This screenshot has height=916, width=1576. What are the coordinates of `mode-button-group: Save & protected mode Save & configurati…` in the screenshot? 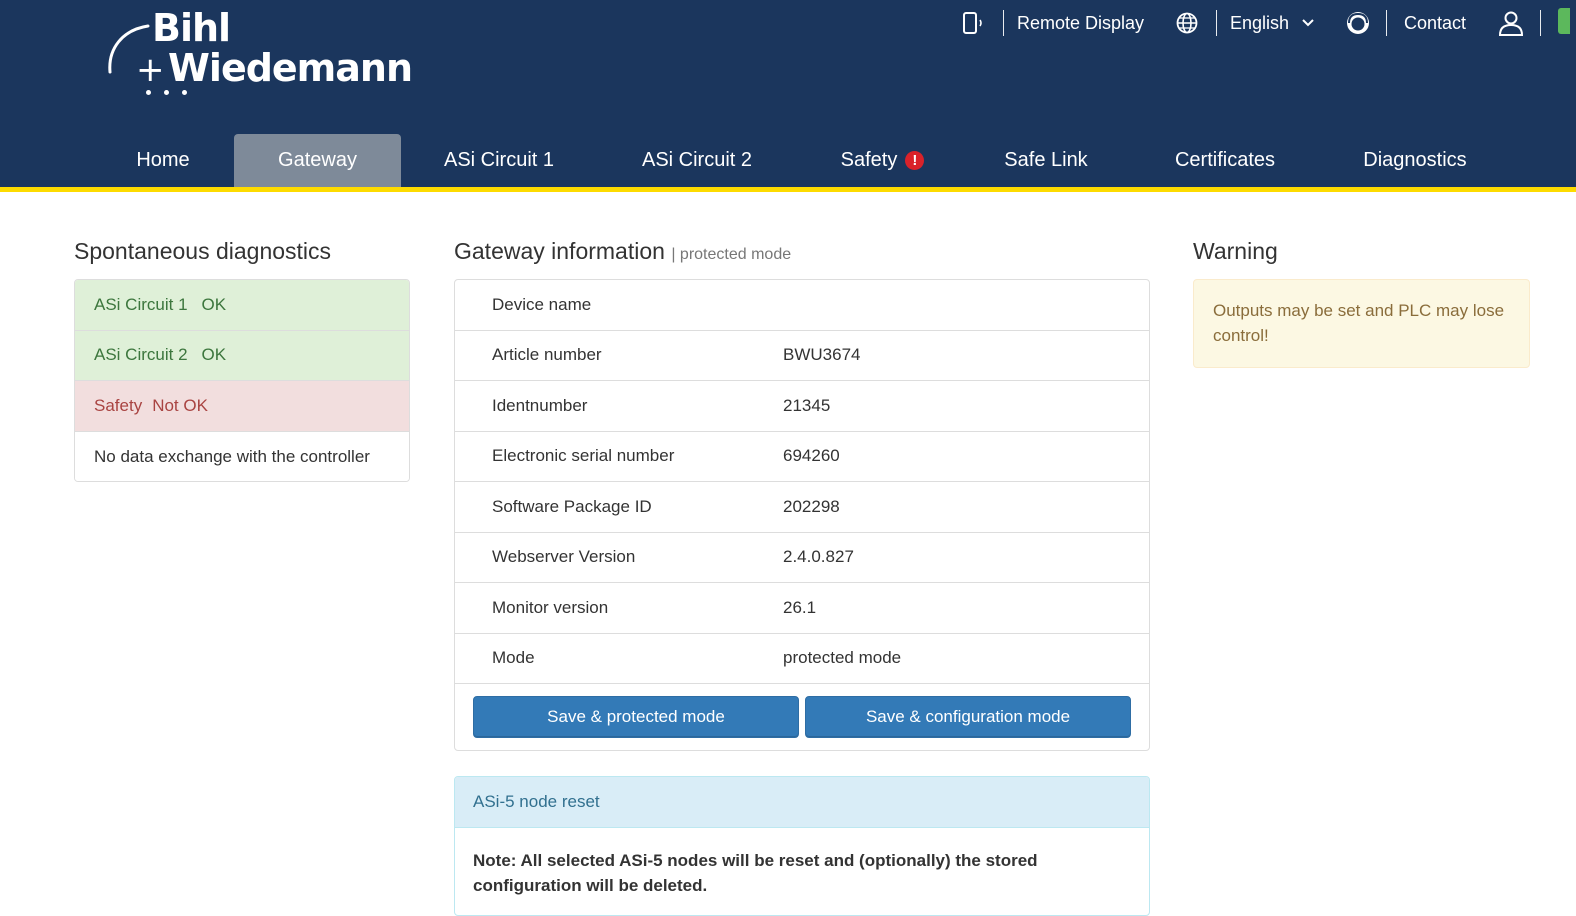 It's located at (803, 718).